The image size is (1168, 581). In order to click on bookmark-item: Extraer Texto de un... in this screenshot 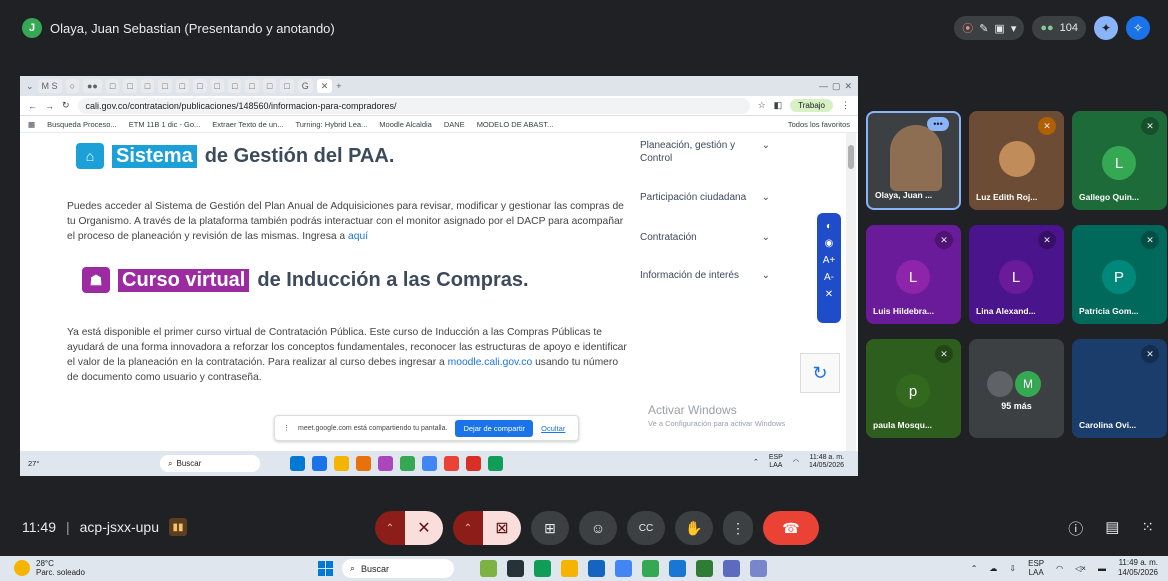, I will do `click(247, 124)`.